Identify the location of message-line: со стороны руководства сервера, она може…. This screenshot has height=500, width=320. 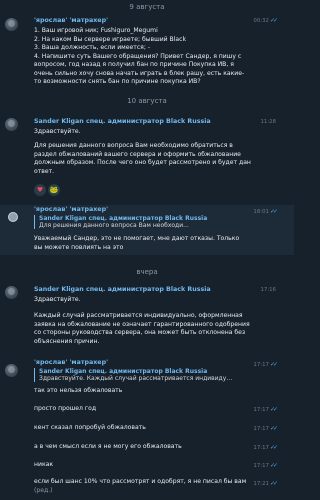
(140, 332).